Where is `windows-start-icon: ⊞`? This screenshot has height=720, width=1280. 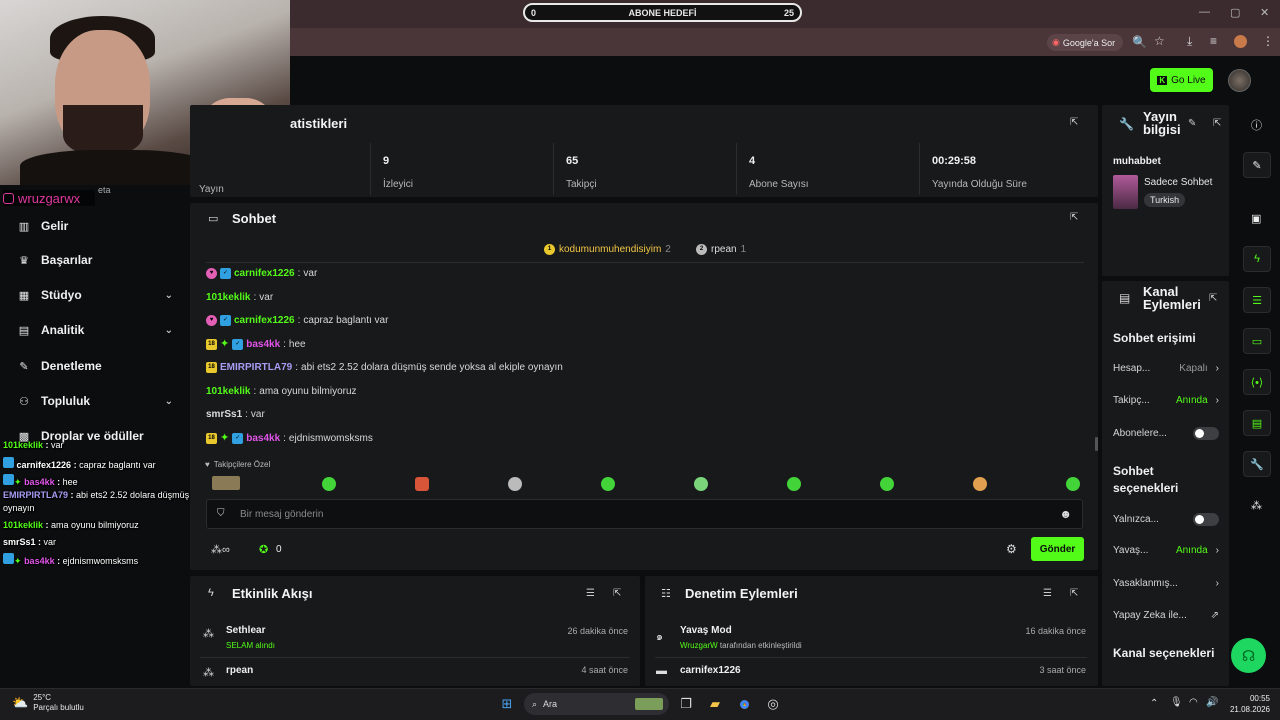
windows-start-icon: ⊞ is located at coordinates (507, 704).